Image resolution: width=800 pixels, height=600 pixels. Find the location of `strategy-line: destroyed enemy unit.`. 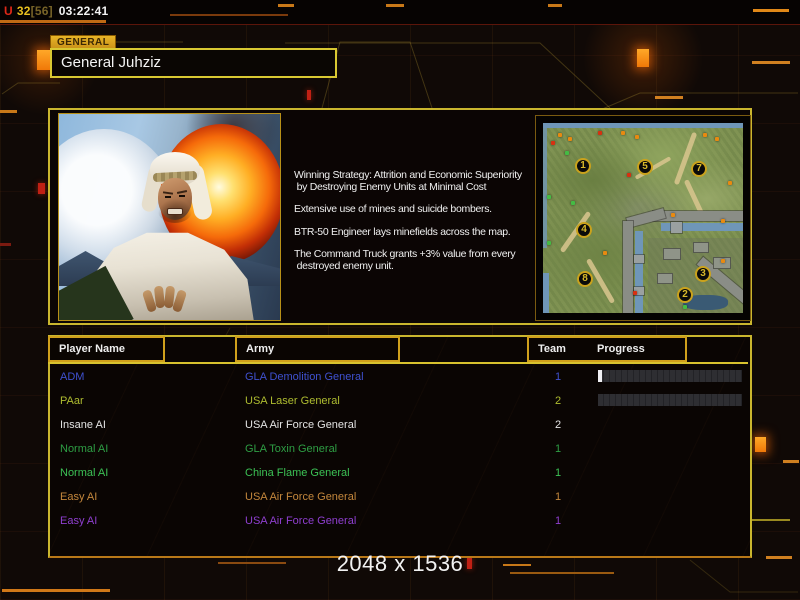

strategy-line: destroyed enemy unit. is located at coordinates (344, 265).